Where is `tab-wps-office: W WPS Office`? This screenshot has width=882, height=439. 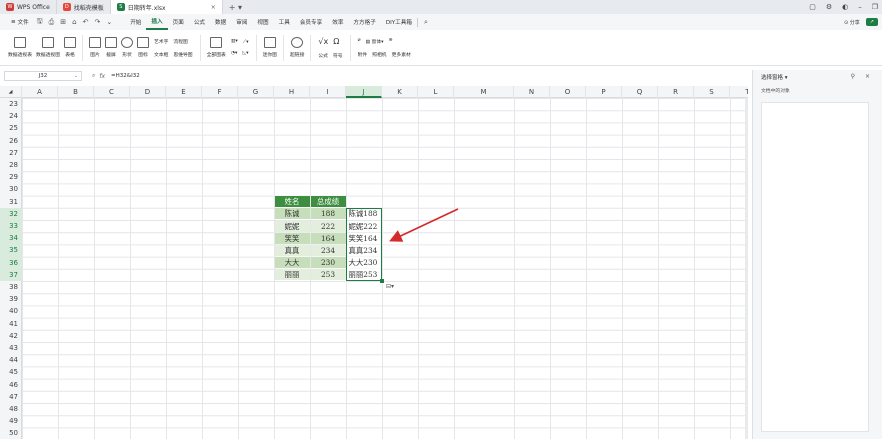
tab-wps-office: W WPS Office is located at coordinates (28, 7).